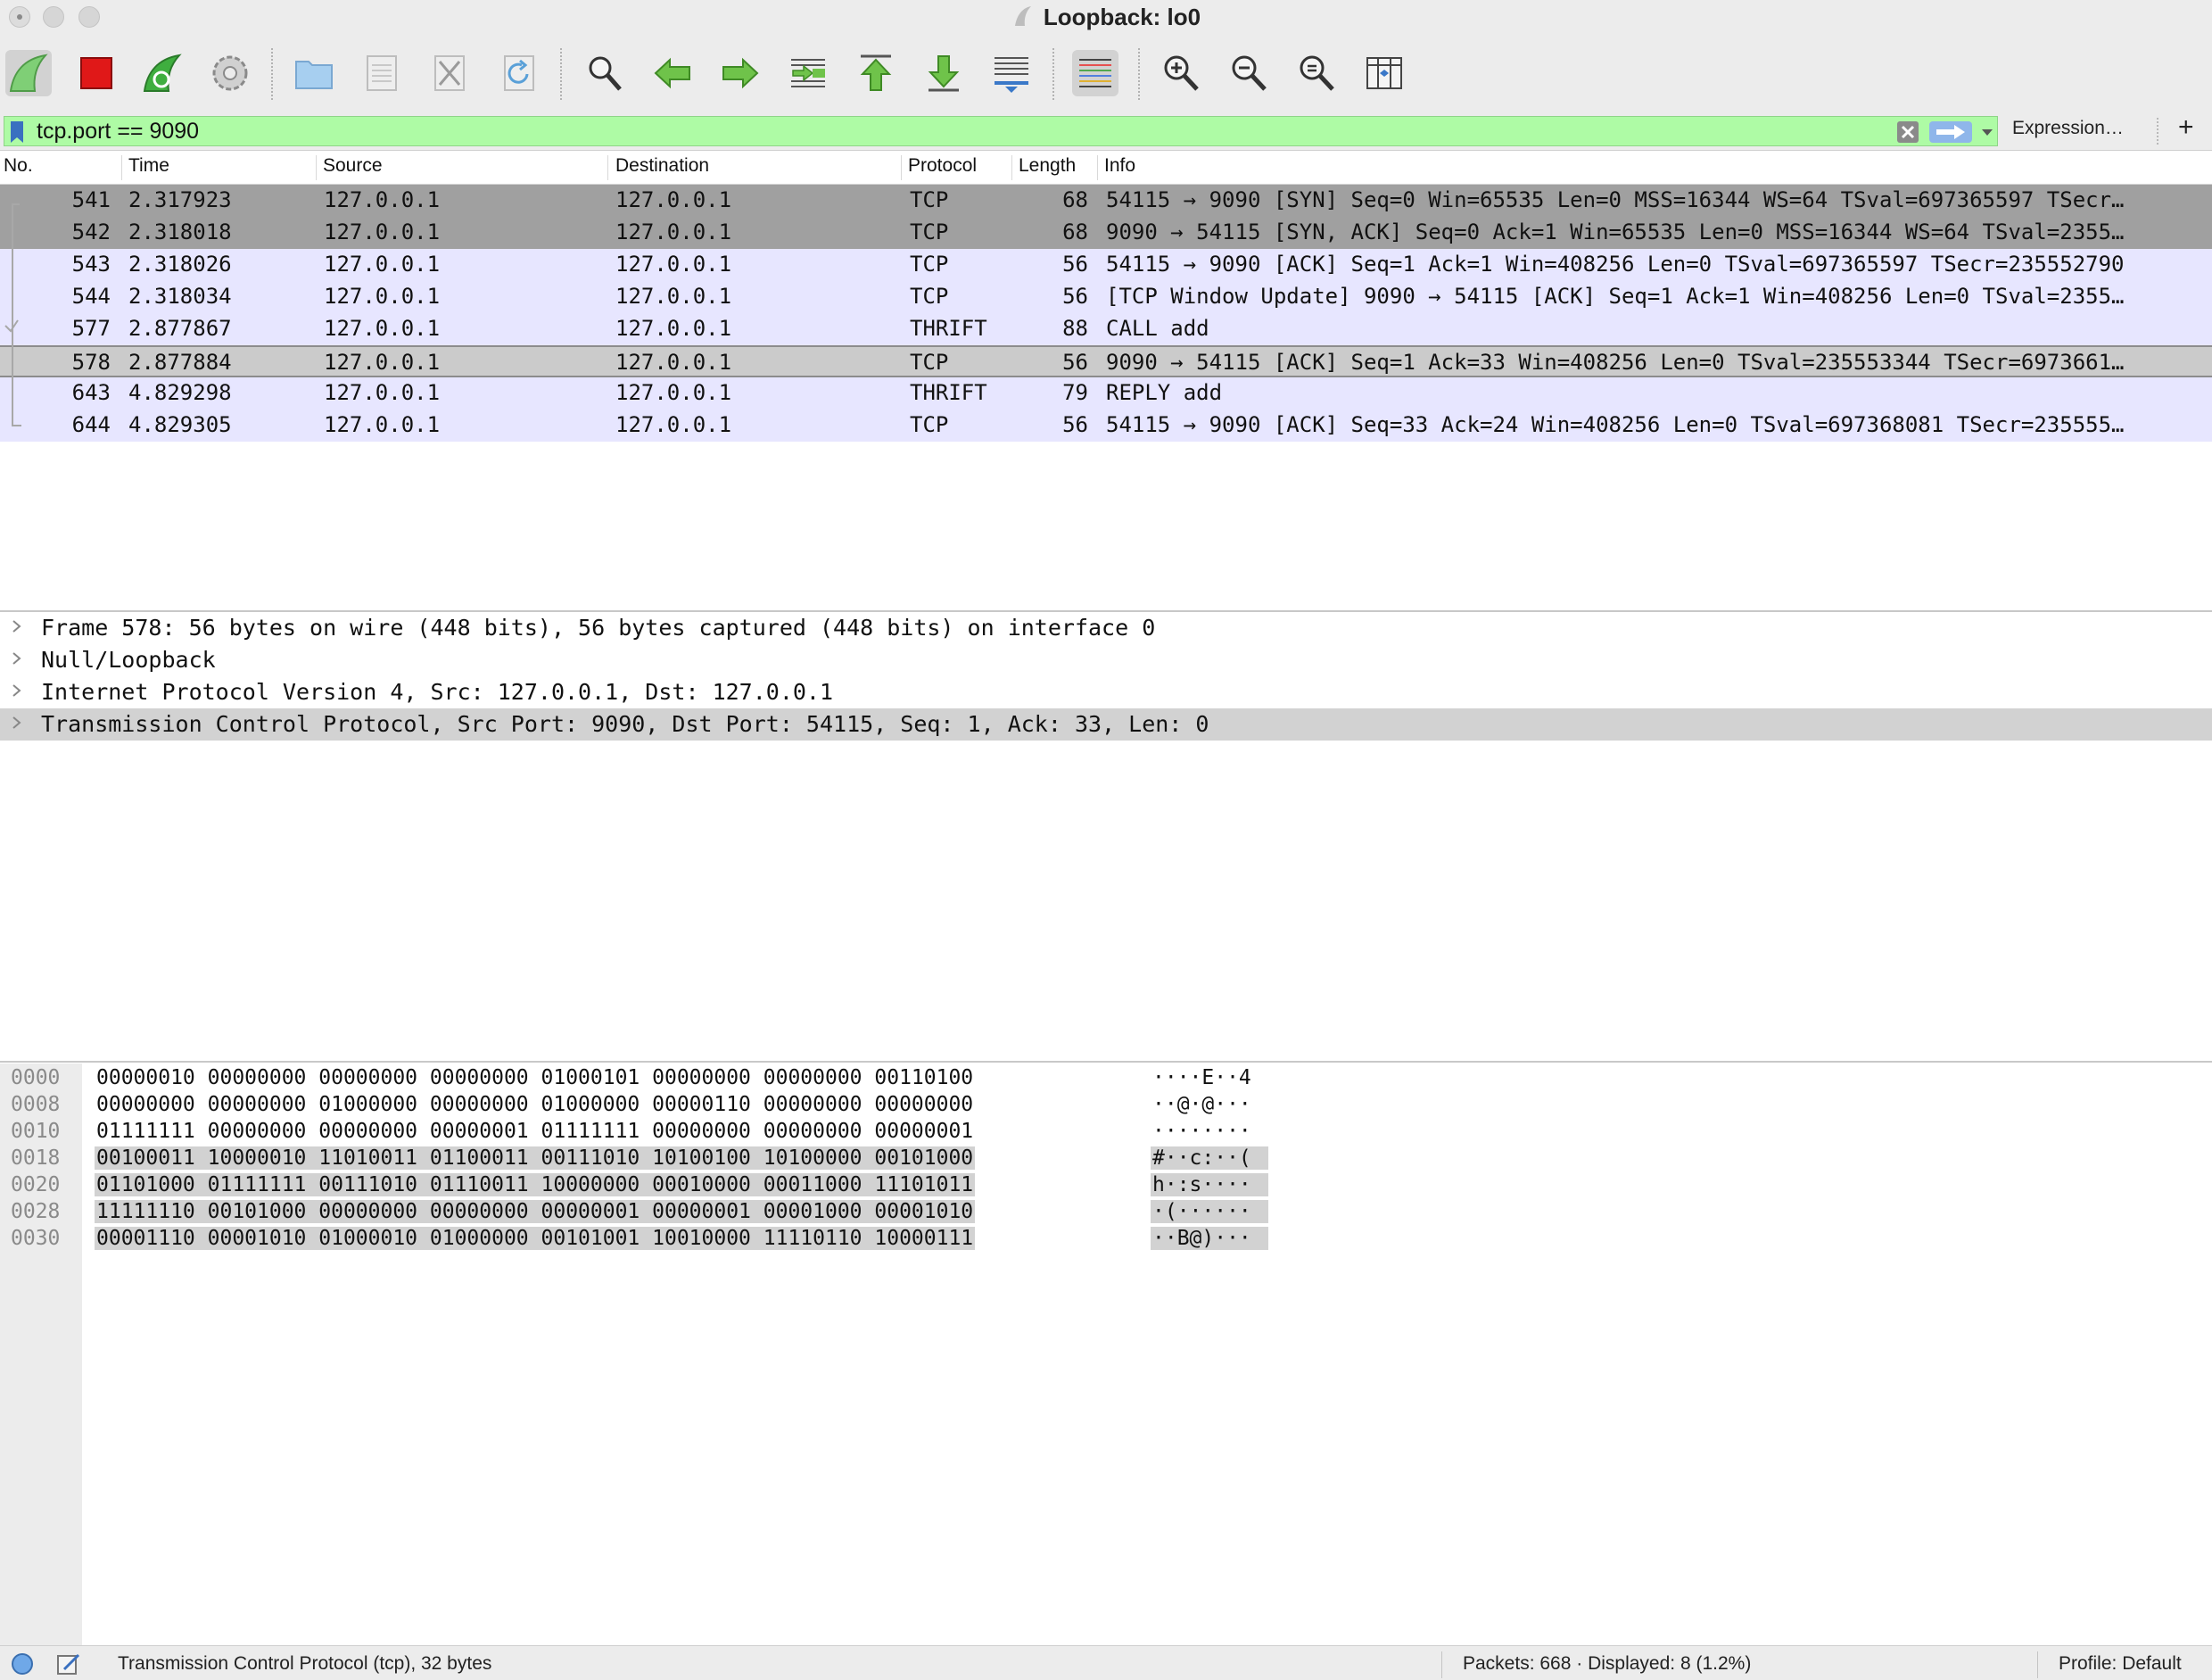  I want to click on zoom-in-button, so click(1181, 73).